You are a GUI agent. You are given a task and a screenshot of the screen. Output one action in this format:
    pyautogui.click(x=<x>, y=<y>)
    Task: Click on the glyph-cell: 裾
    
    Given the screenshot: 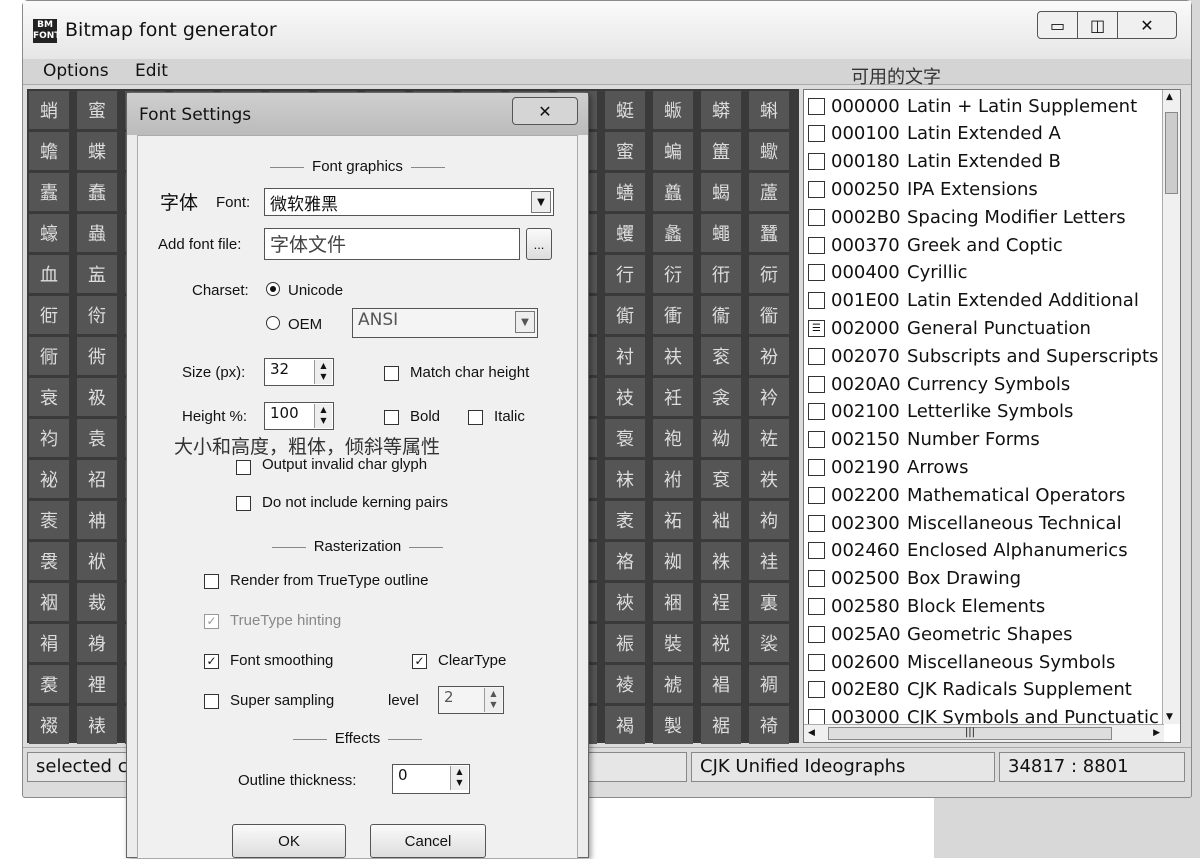 What is the action you would take?
    pyautogui.click(x=721, y=725)
    